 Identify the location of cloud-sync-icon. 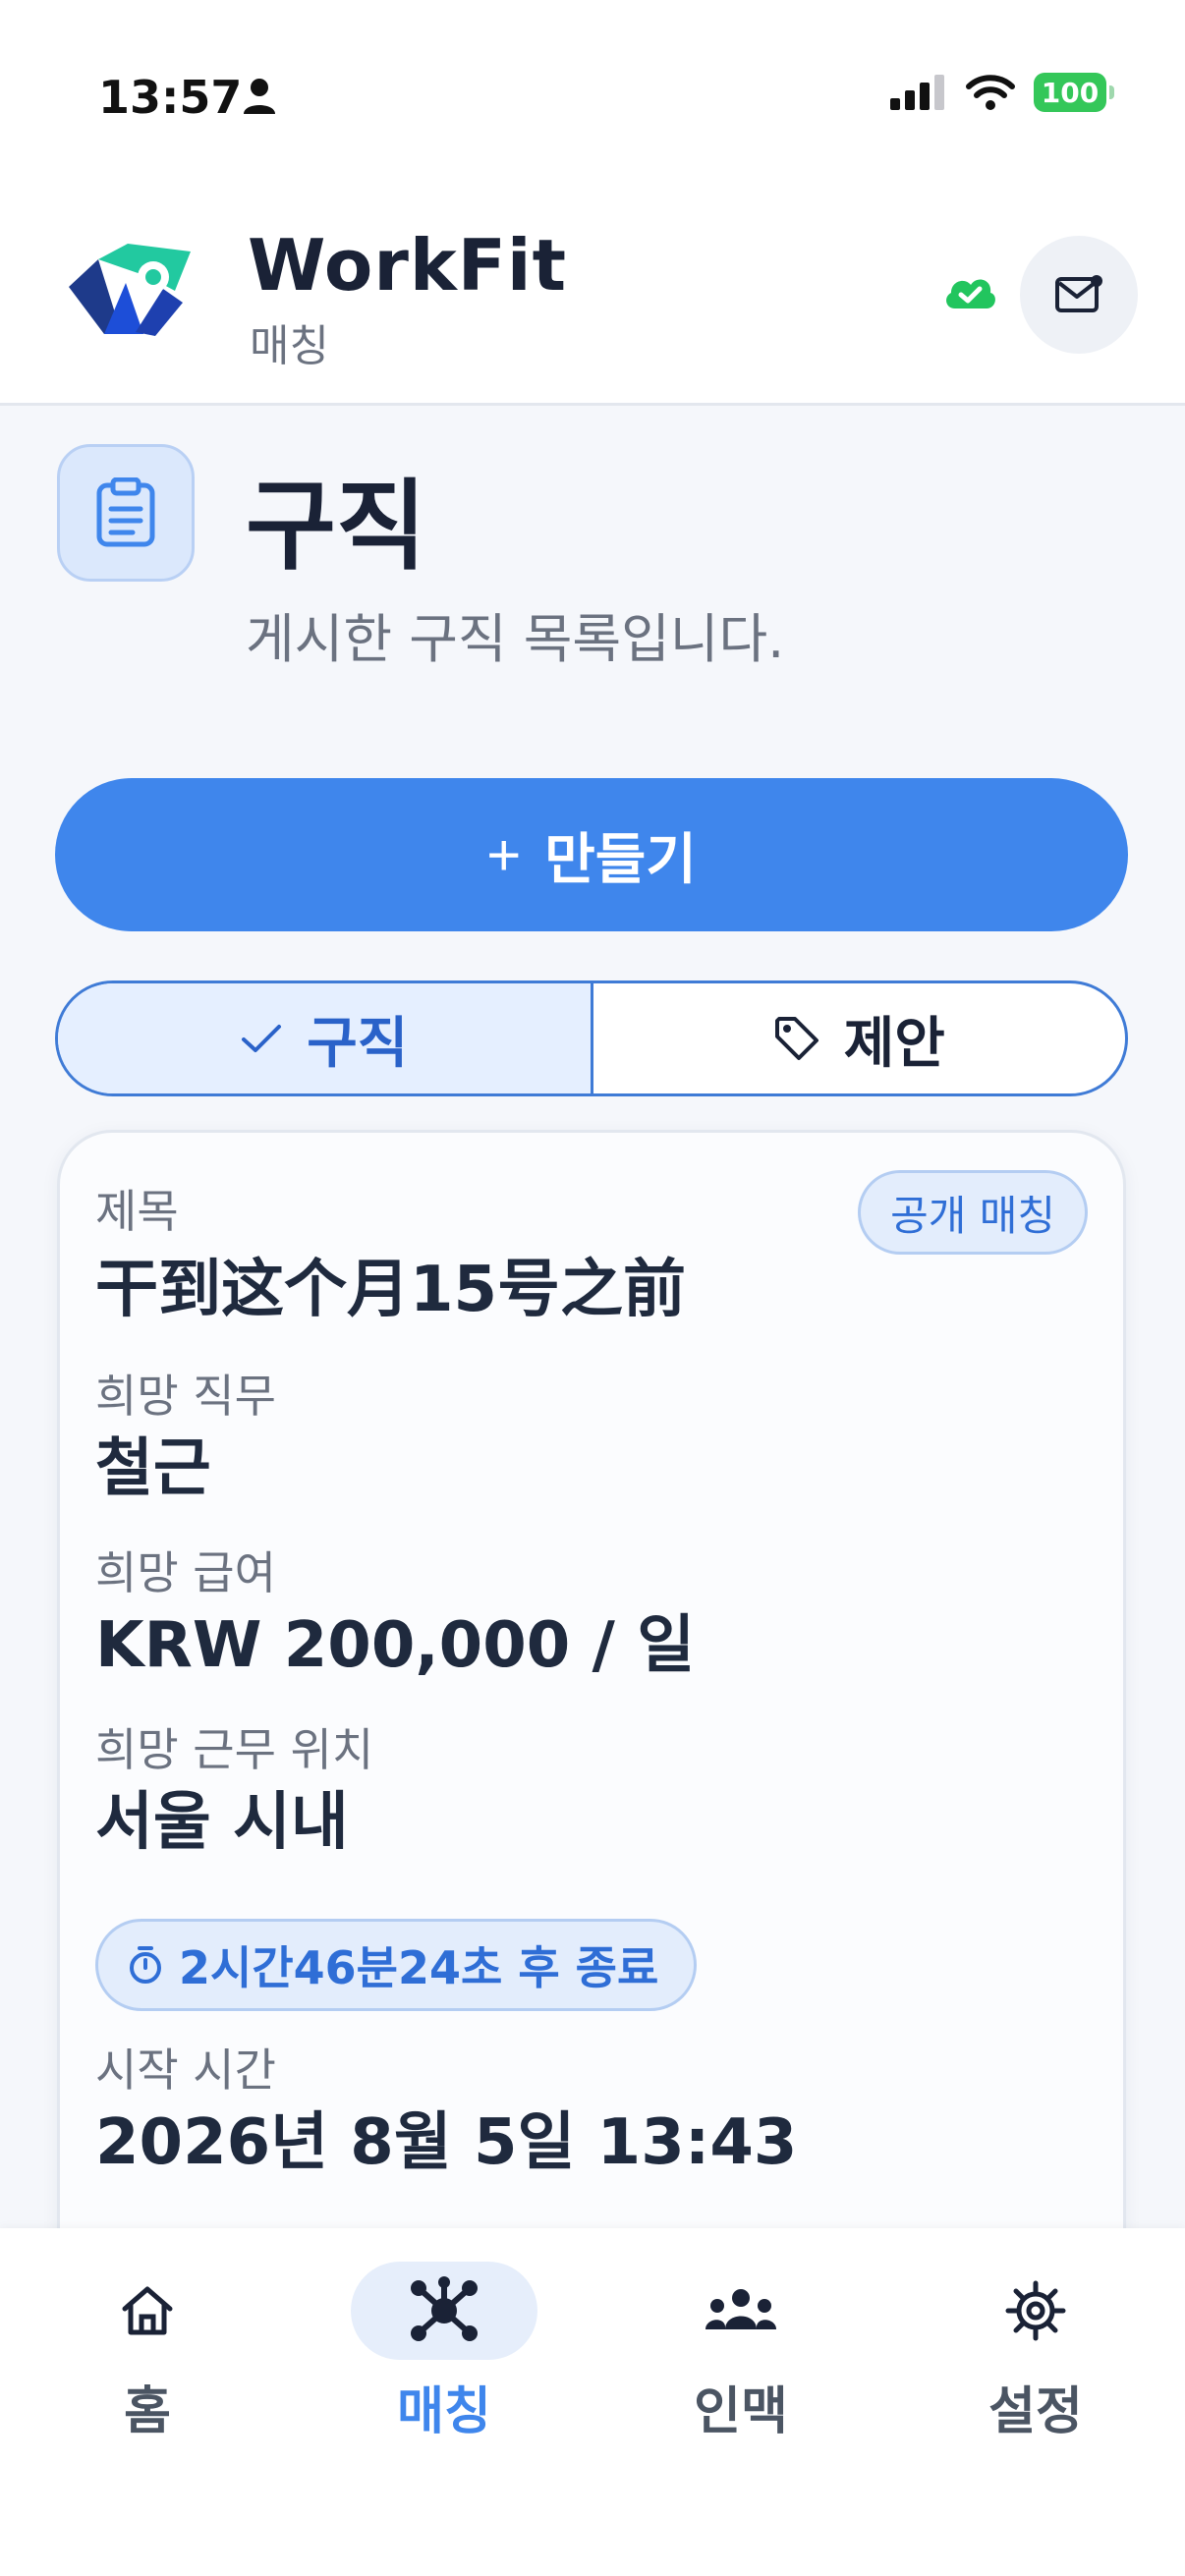
(971, 293).